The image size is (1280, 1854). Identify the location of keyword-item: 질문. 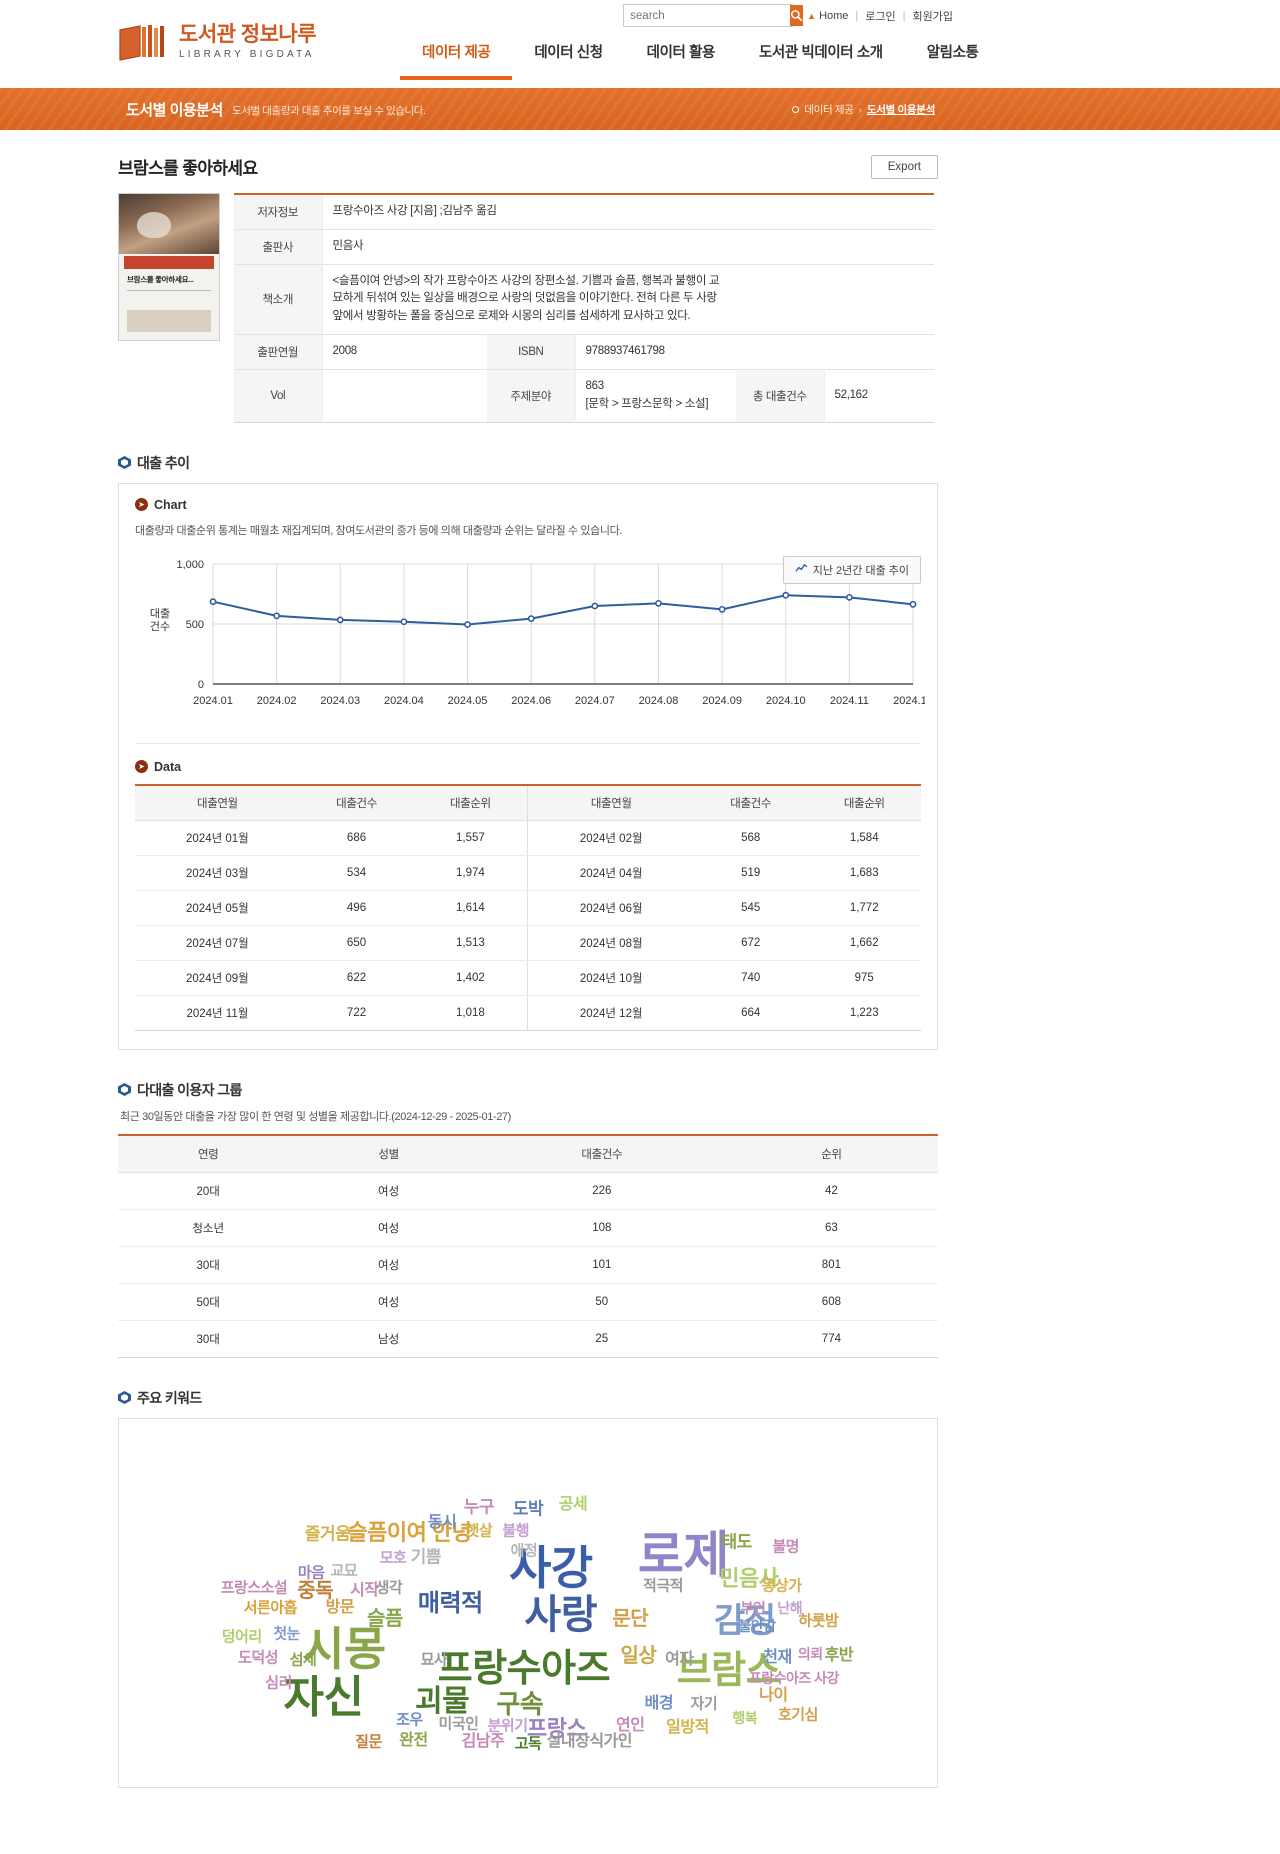
(368, 1742).